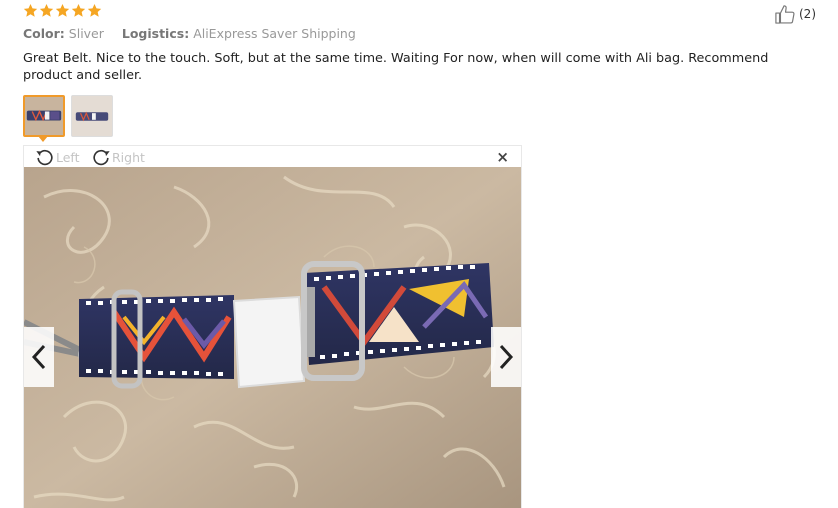  What do you see at coordinates (502, 157) in the screenshot?
I see `close-viewer-button: ×` at bounding box center [502, 157].